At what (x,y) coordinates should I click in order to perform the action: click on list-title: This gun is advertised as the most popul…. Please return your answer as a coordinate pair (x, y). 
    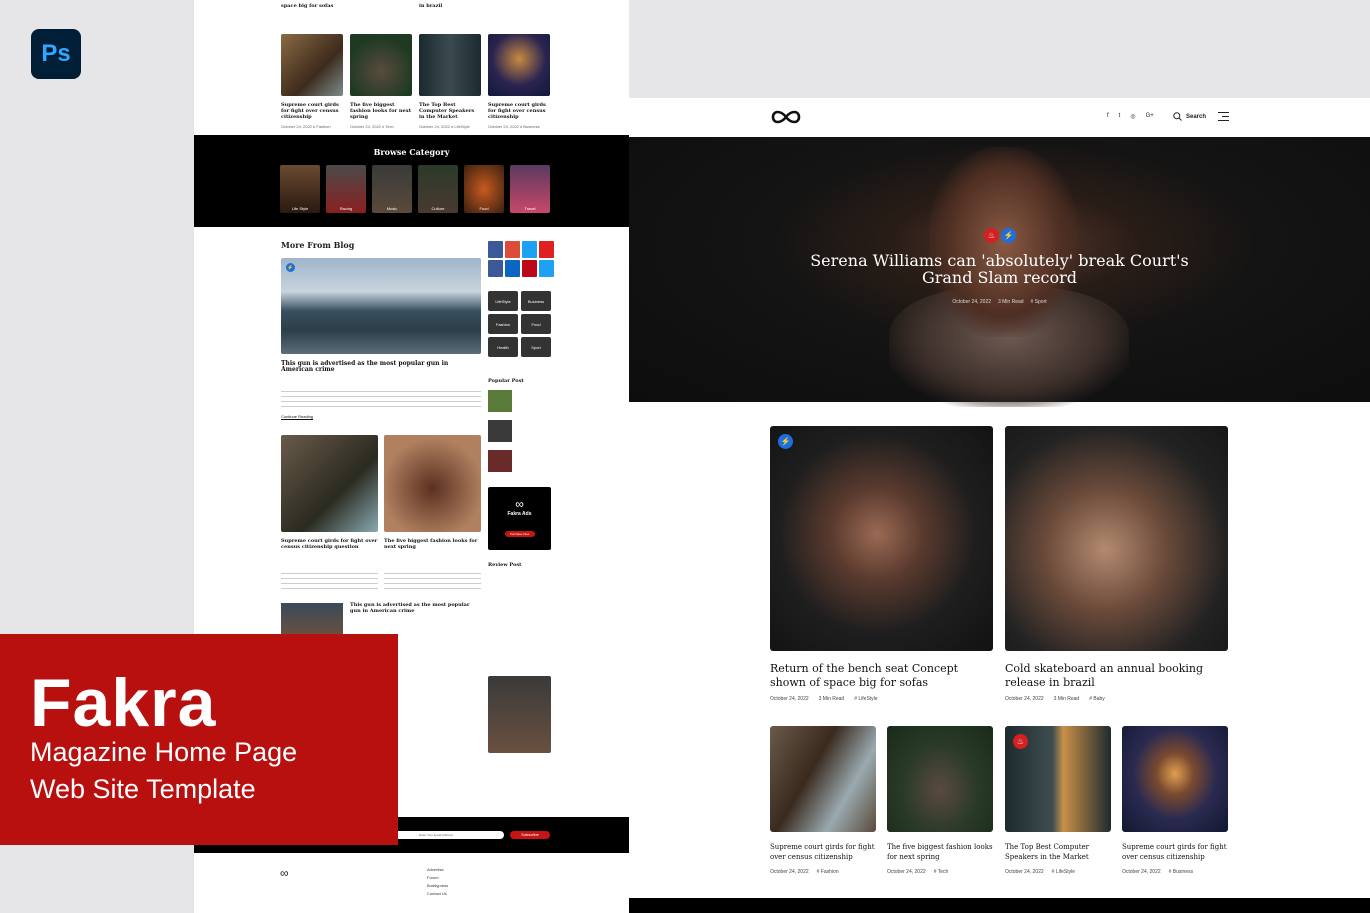
    Looking at the image, I should click on (415, 608).